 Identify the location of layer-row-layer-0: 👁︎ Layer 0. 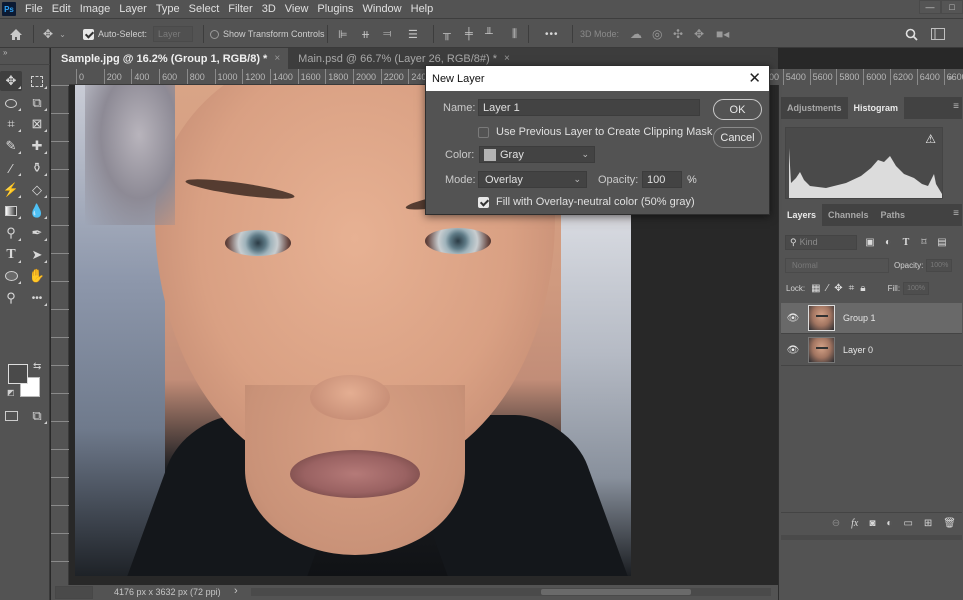
(871, 350).